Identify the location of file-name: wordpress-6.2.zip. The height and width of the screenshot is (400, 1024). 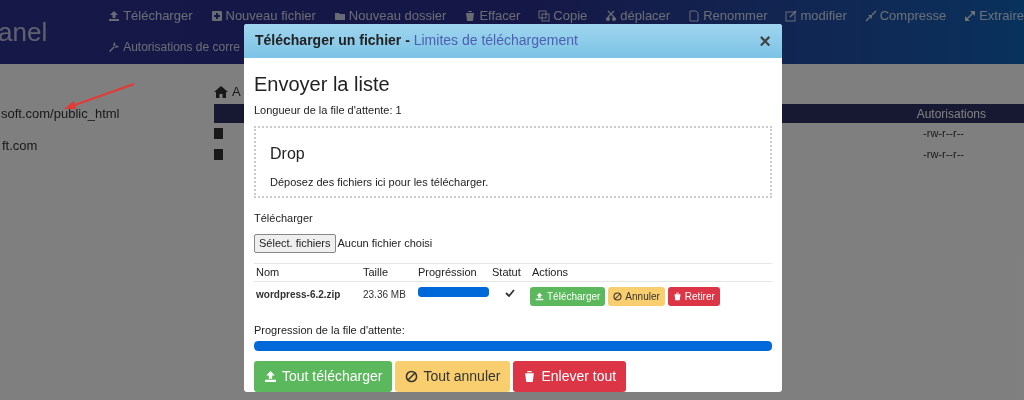
(298, 294).